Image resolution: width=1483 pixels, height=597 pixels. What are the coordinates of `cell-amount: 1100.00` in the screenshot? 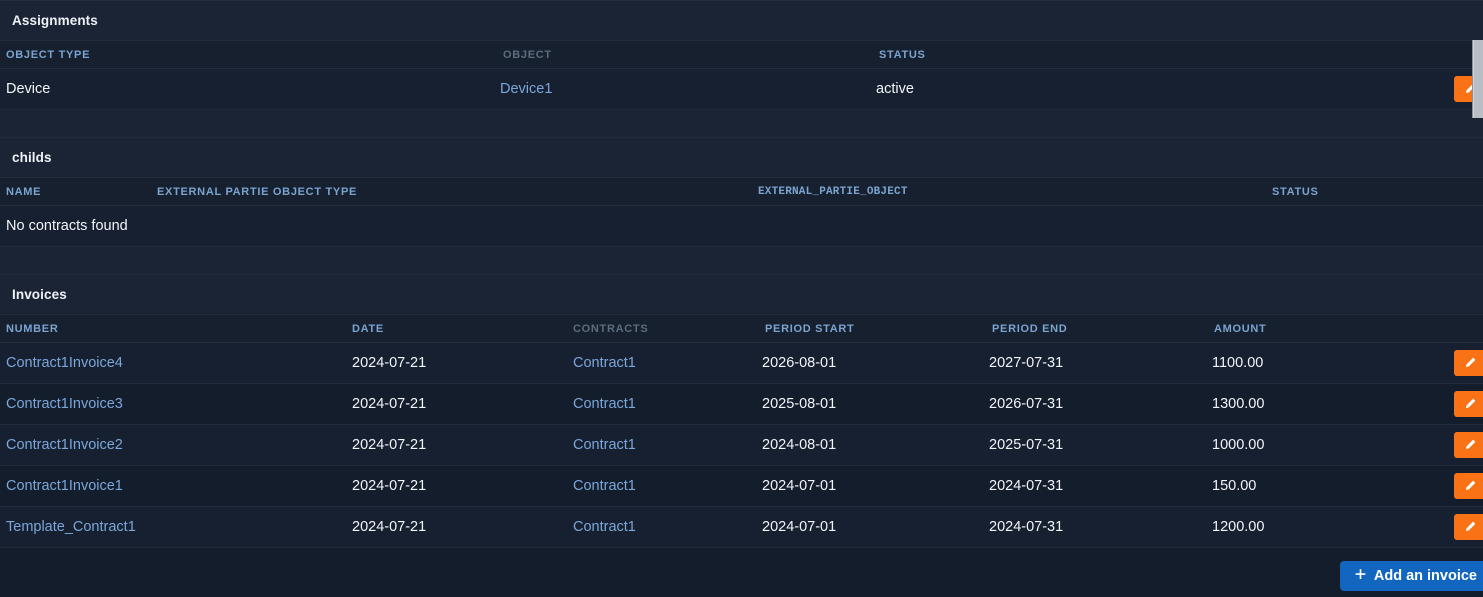 It's located at (1238, 363).